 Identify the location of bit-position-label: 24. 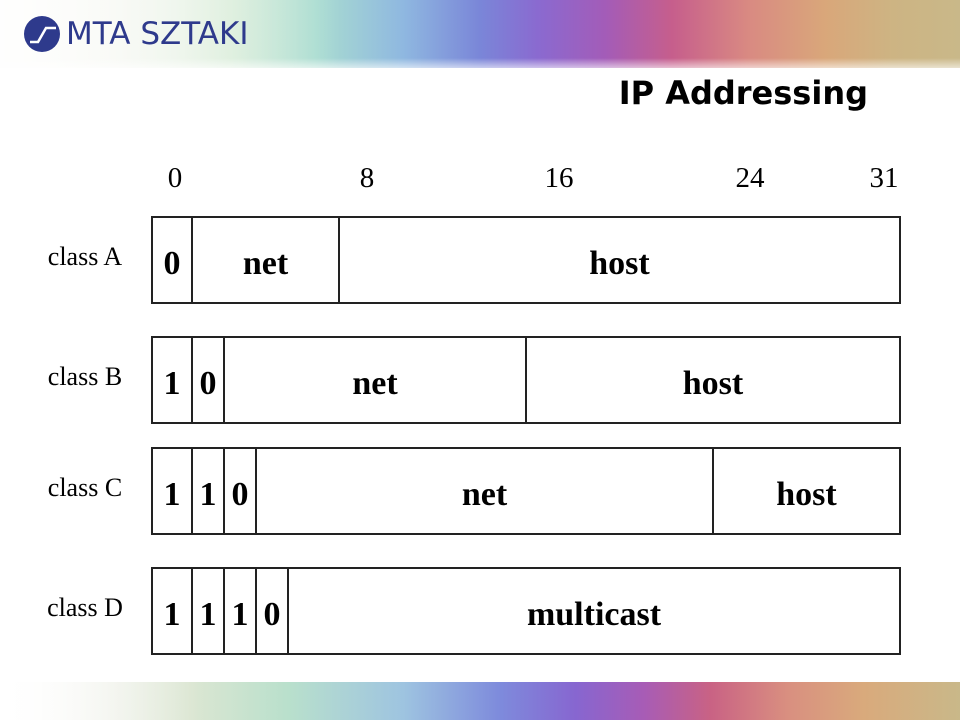
(751, 178).